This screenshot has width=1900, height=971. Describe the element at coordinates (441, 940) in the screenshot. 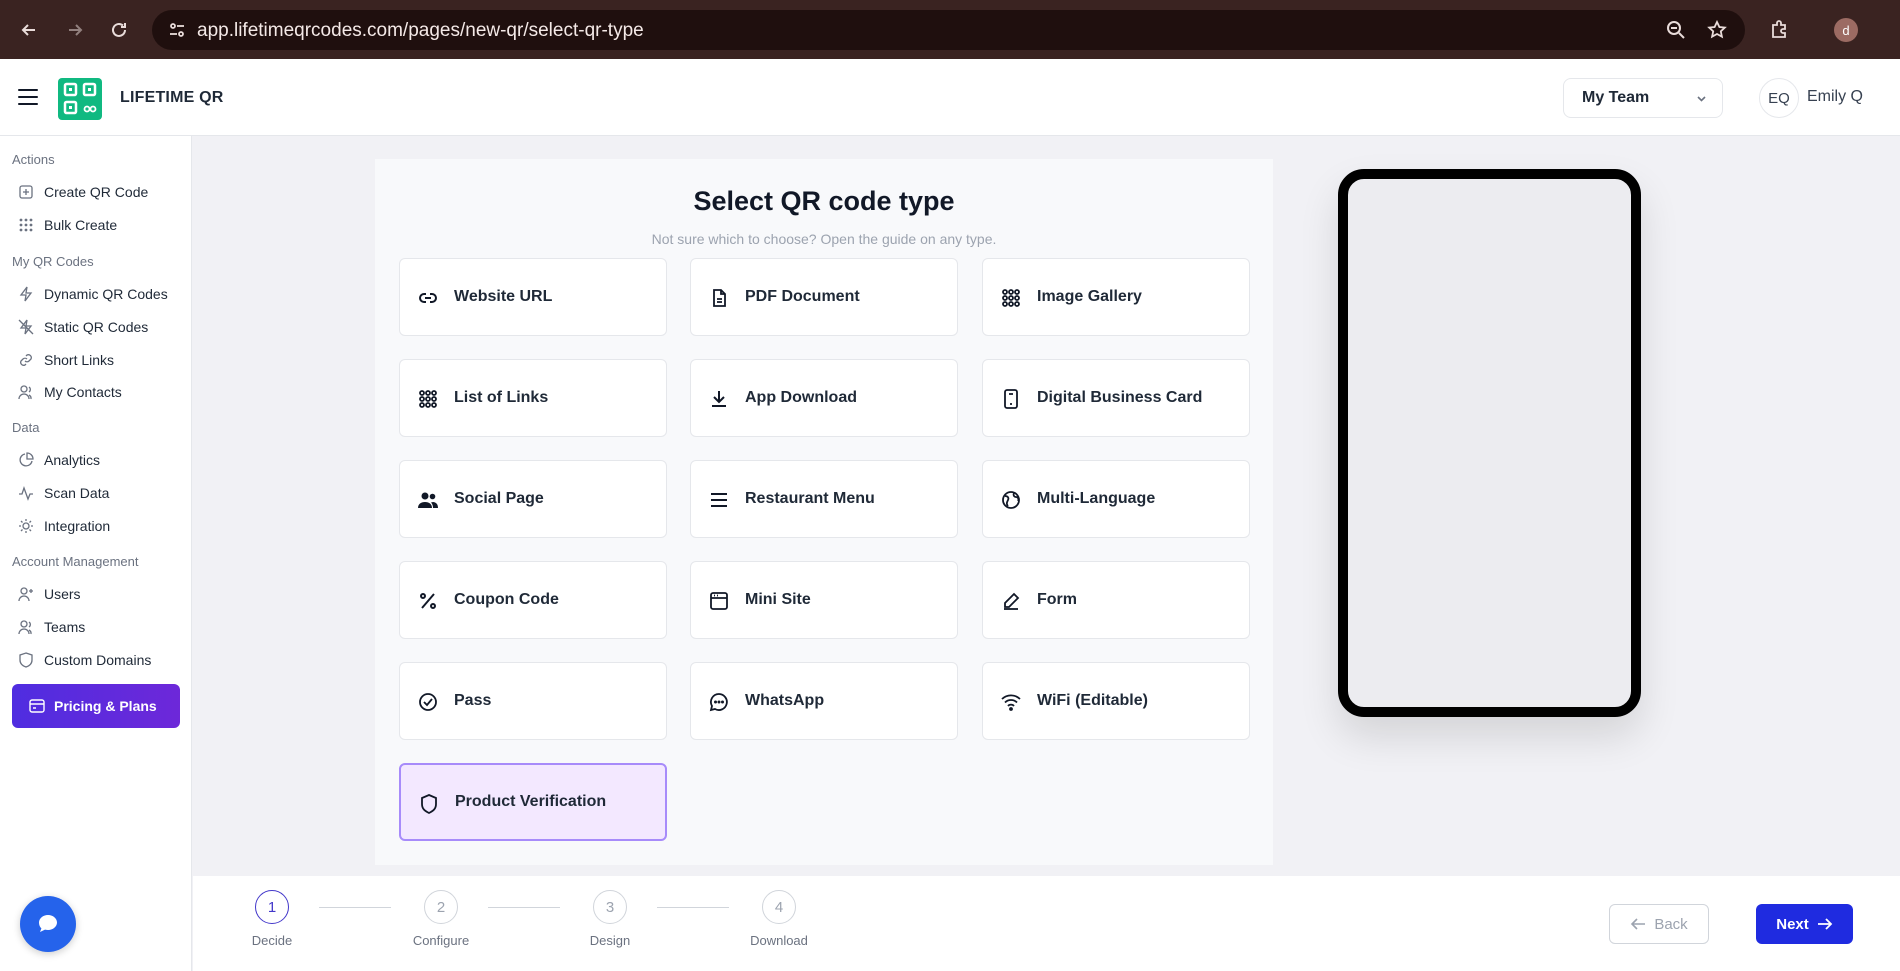

I see `step-2-label: Configure` at that location.